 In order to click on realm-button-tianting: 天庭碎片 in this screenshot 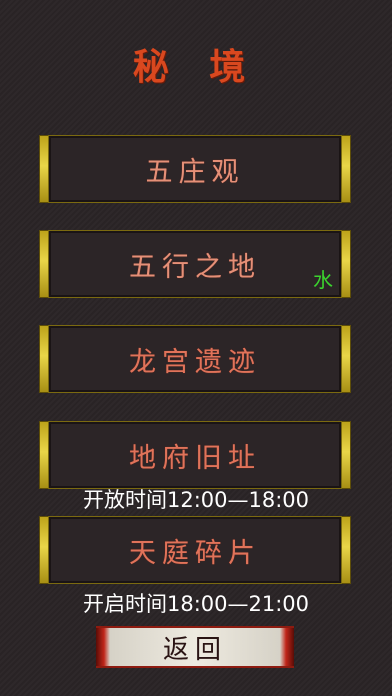, I will do `click(195, 550)`.